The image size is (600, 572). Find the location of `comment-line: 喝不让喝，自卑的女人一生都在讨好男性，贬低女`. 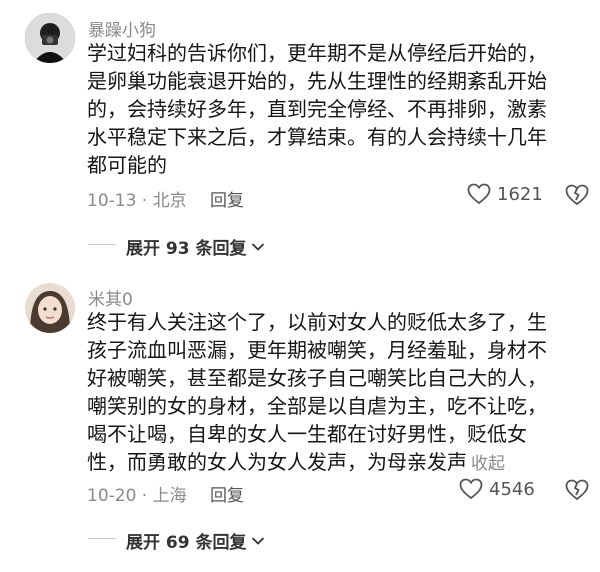

comment-line: 喝不让喝，自卑的女人一生都在讨好男性，贬低女 is located at coordinates (307, 434).